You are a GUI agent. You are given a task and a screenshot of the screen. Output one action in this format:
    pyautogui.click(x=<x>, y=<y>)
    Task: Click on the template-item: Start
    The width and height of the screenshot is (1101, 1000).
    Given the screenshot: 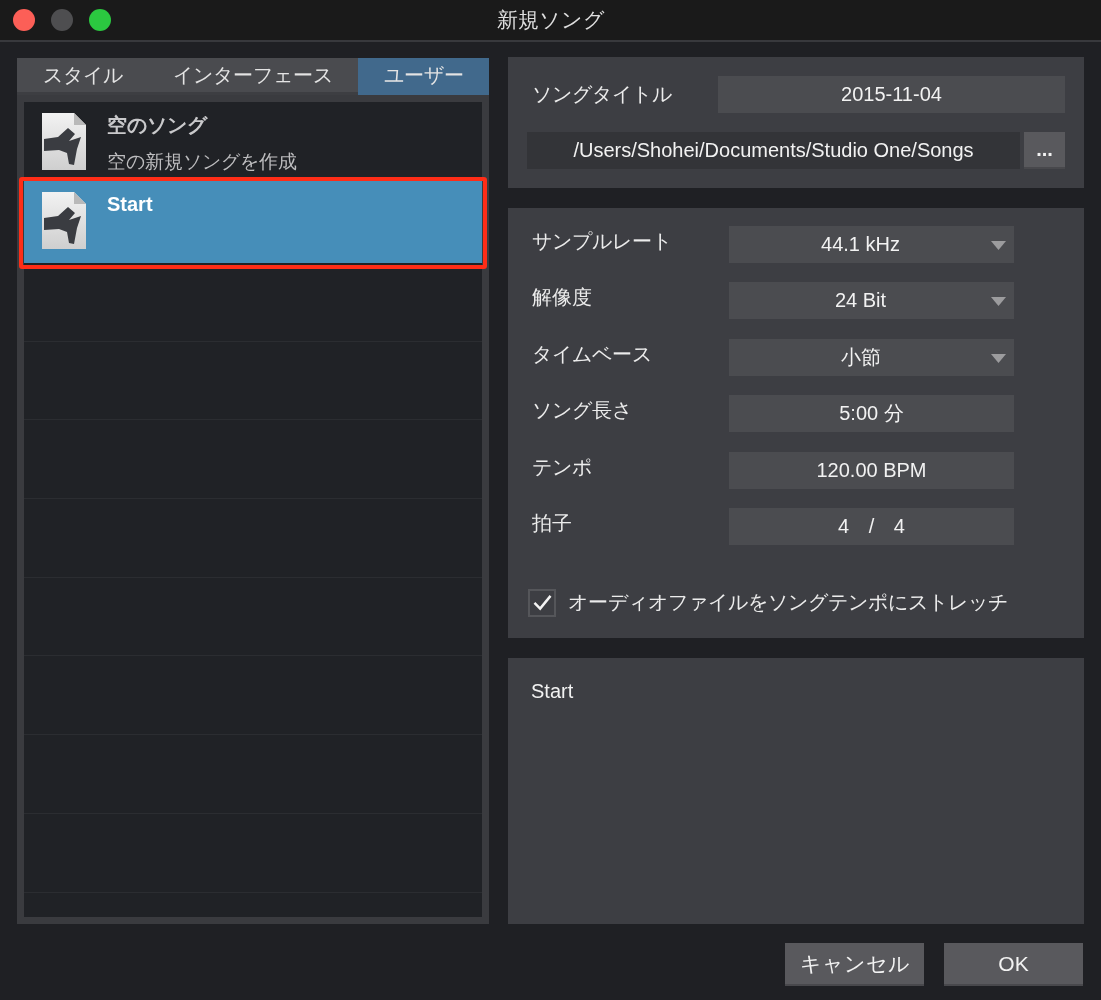 What is the action you would take?
    pyautogui.click(x=253, y=222)
    